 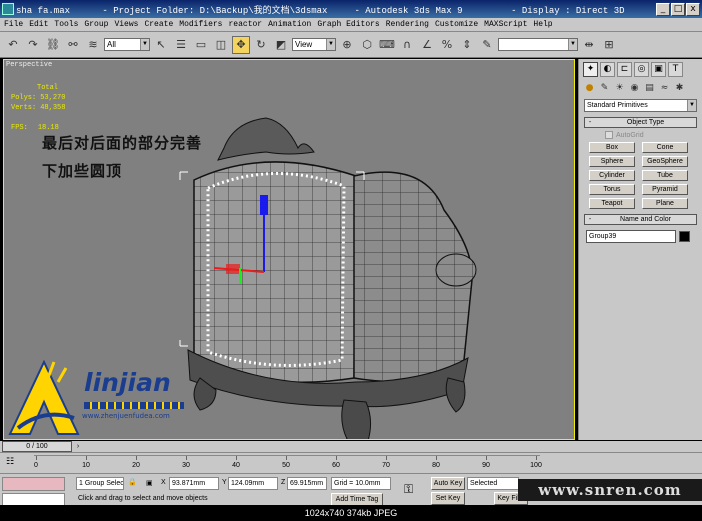 What do you see at coordinates (200, 24) in the screenshot?
I see `menu-modifiers: Modifiers` at bounding box center [200, 24].